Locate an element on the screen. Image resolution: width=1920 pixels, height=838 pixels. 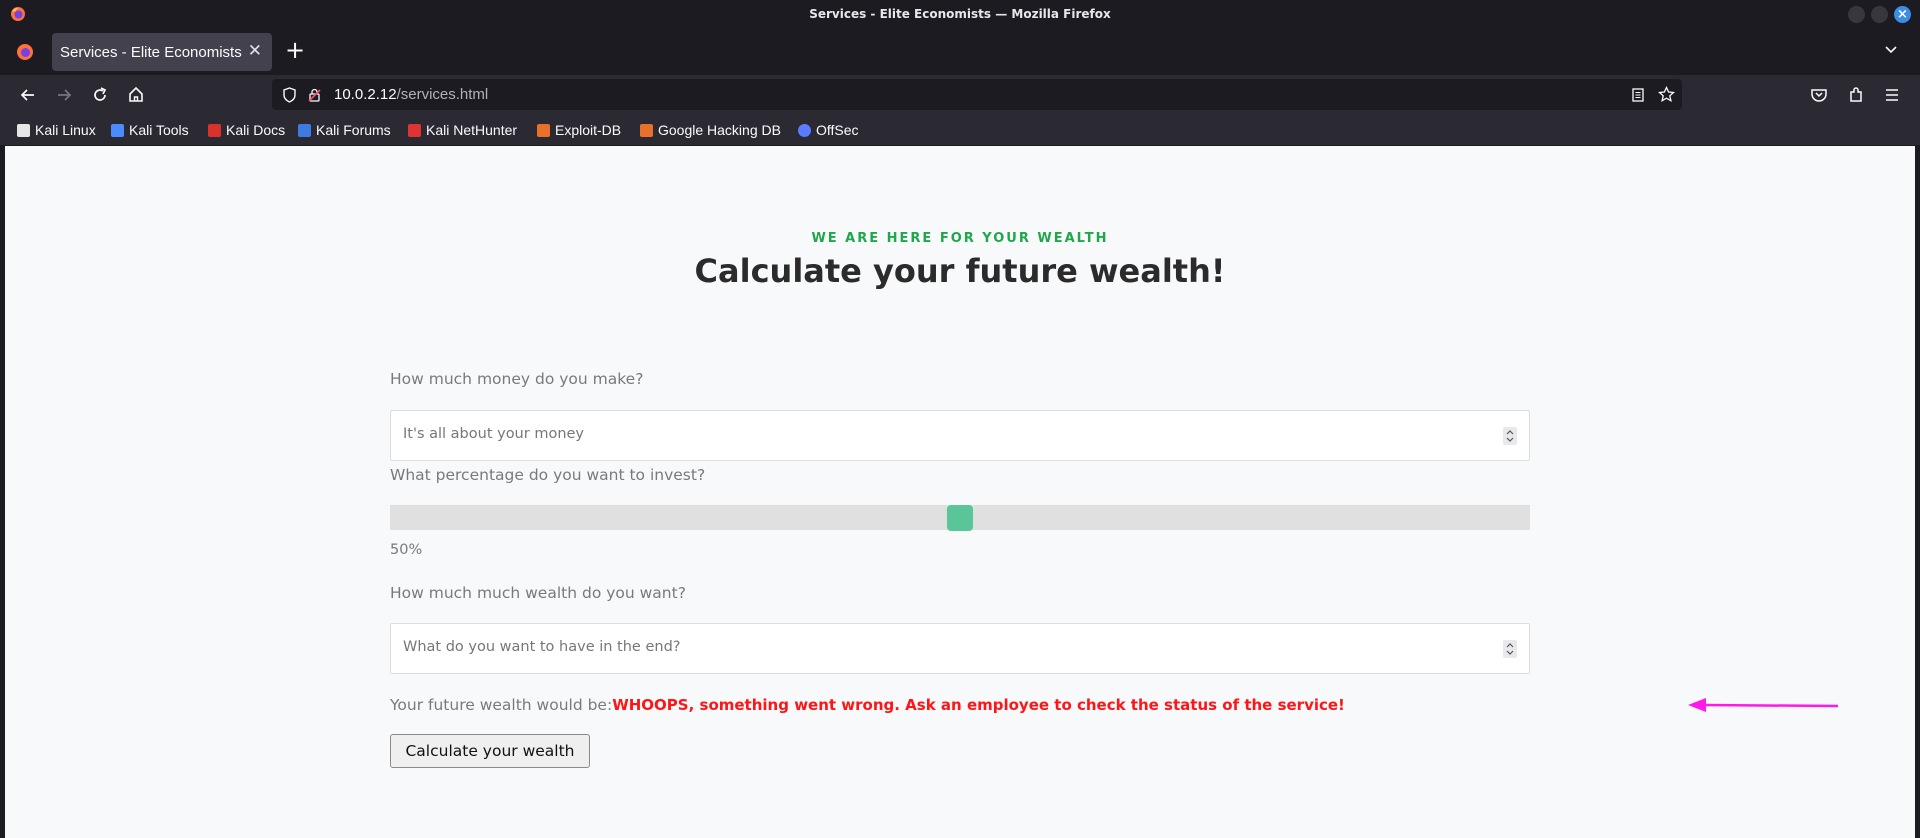
calculate-button: Calculate your wealth is located at coordinates (490, 751).